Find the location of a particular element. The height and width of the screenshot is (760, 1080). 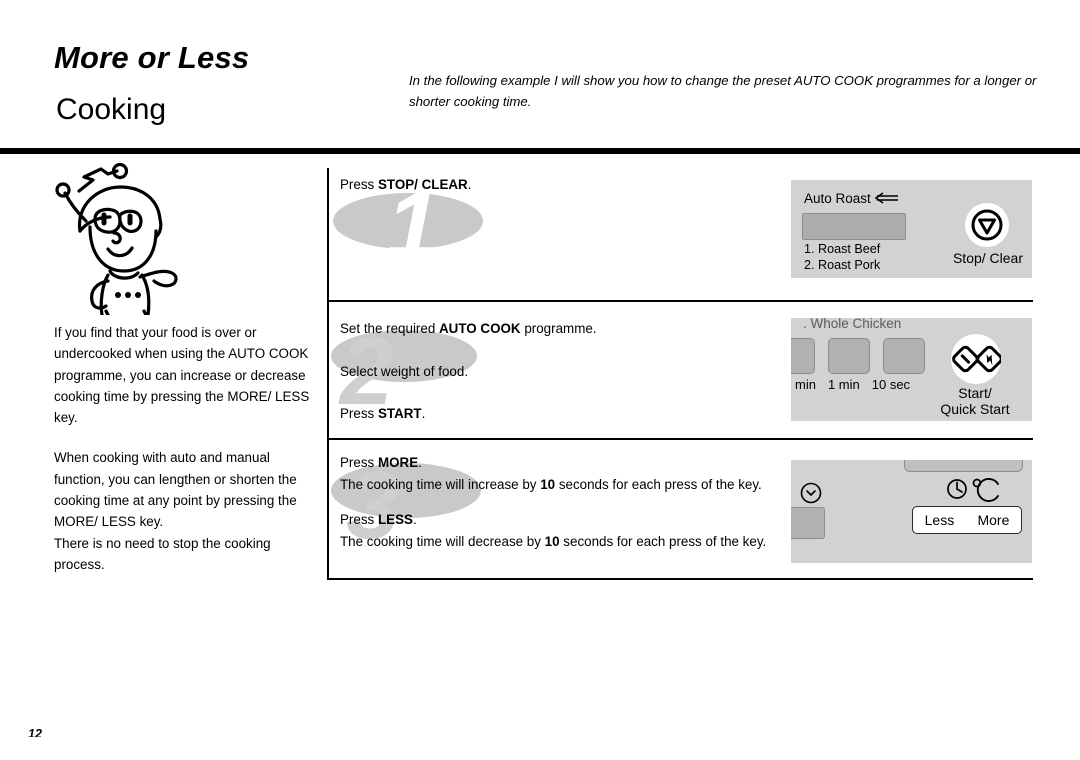

temperature-icon-group is located at coordinates (974, 491).